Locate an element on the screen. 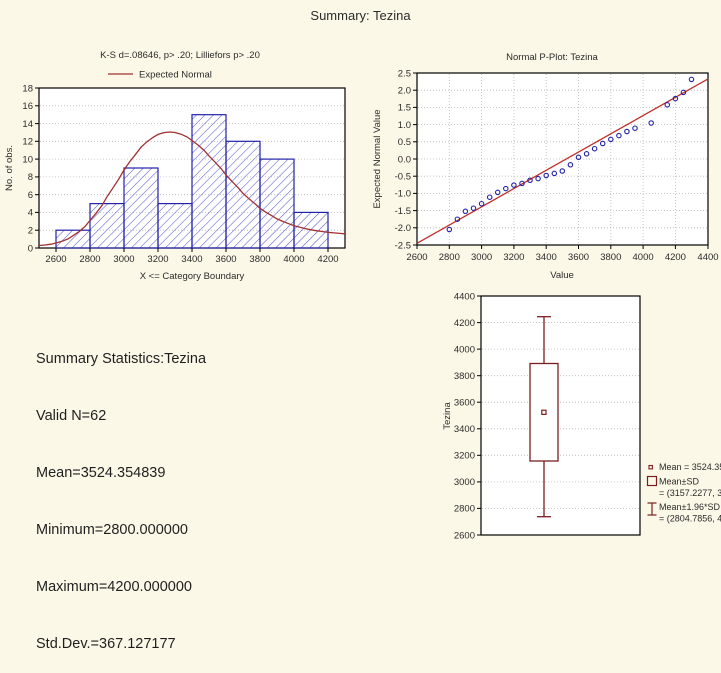 Image resolution: width=721 pixels, height=673 pixels. legend-ci-label: Mean±1.96*SD is located at coordinates (689, 507).